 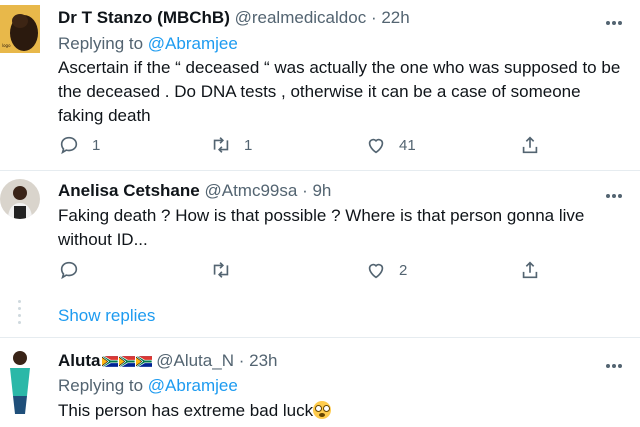 I want to click on tweet-actions: 1 1 41, so click(x=308, y=145).